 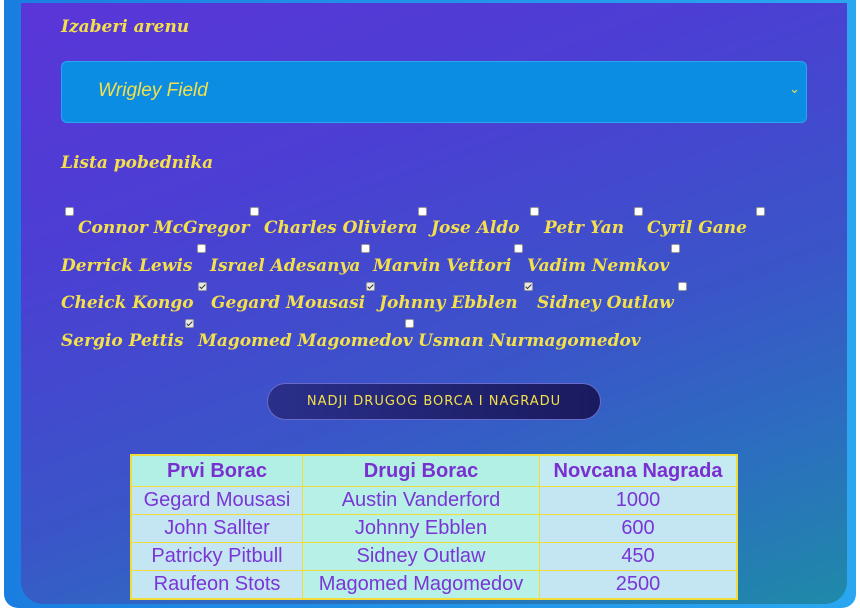 What do you see at coordinates (442, 266) in the screenshot?
I see `fighter-name: Marvin Vettori` at bounding box center [442, 266].